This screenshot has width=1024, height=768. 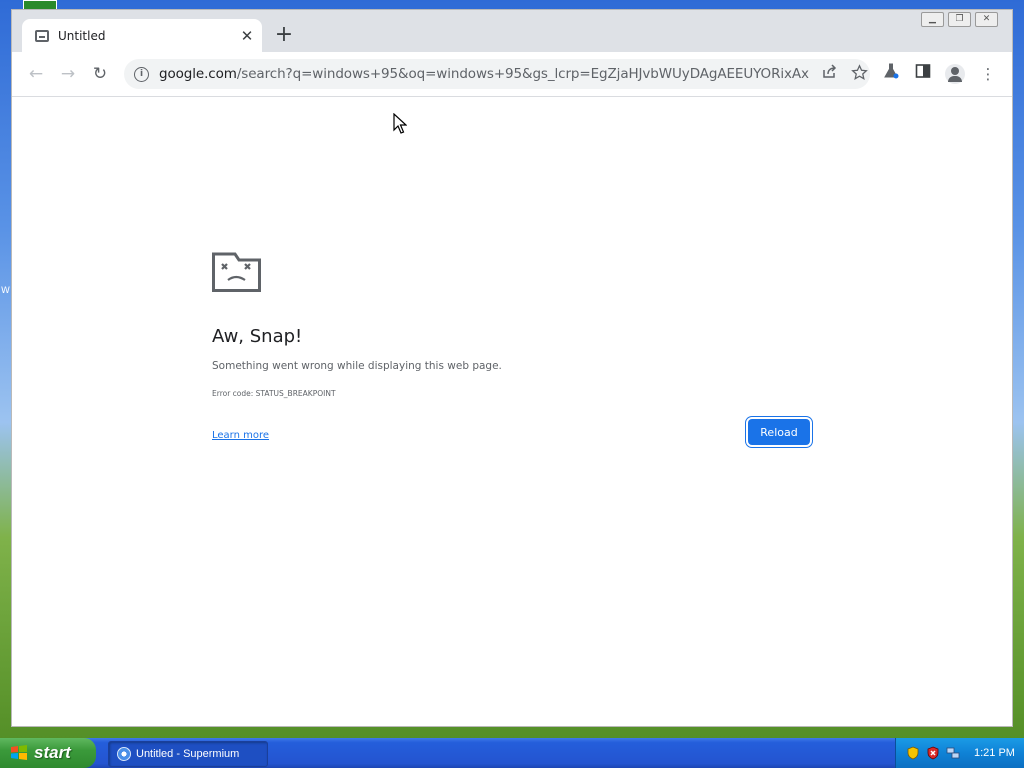 What do you see at coordinates (257, 336) in the screenshot?
I see `error-heading: Aw, Snap!` at bounding box center [257, 336].